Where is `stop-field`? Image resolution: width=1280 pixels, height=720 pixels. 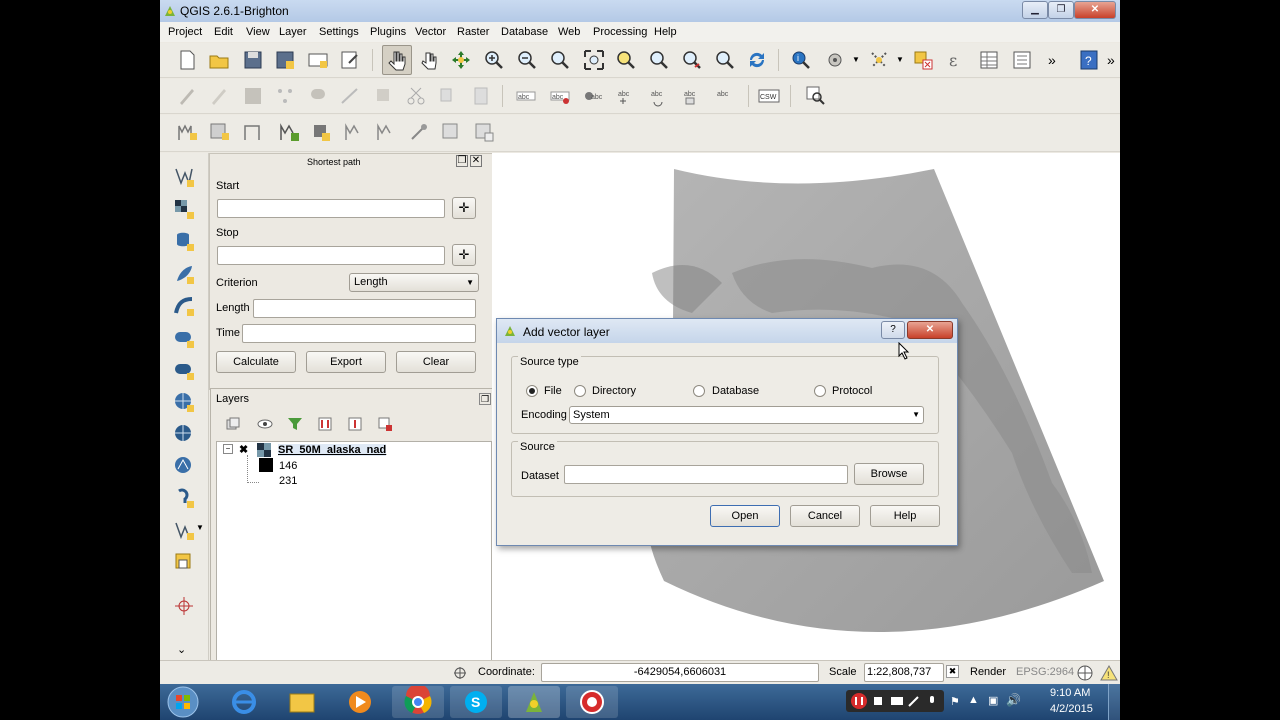 stop-field is located at coordinates (331, 255).